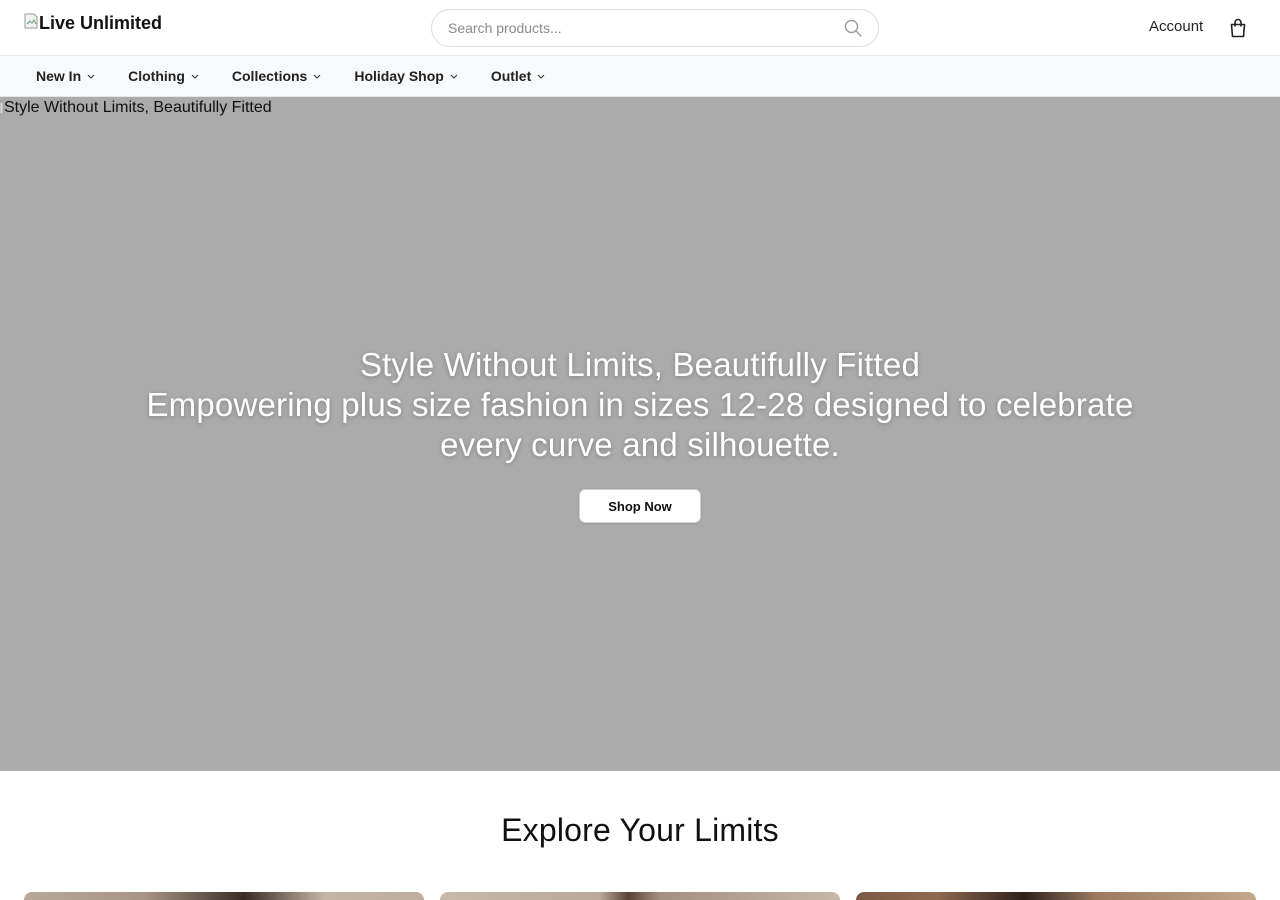 This screenshot has height=900, width=1280. What do you see at coordinates (399, 76) in the screenshot?
I see `nav-item-label: Holiday Shop` at bounding box center [399, 76].